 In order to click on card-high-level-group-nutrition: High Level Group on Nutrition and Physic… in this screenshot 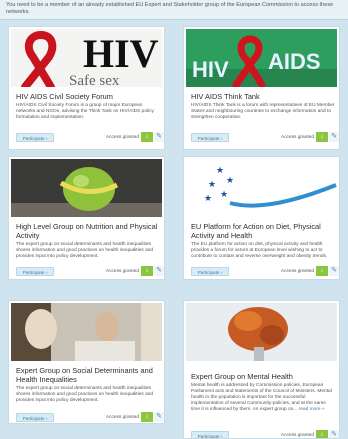, I will do `click(86, 218)`.